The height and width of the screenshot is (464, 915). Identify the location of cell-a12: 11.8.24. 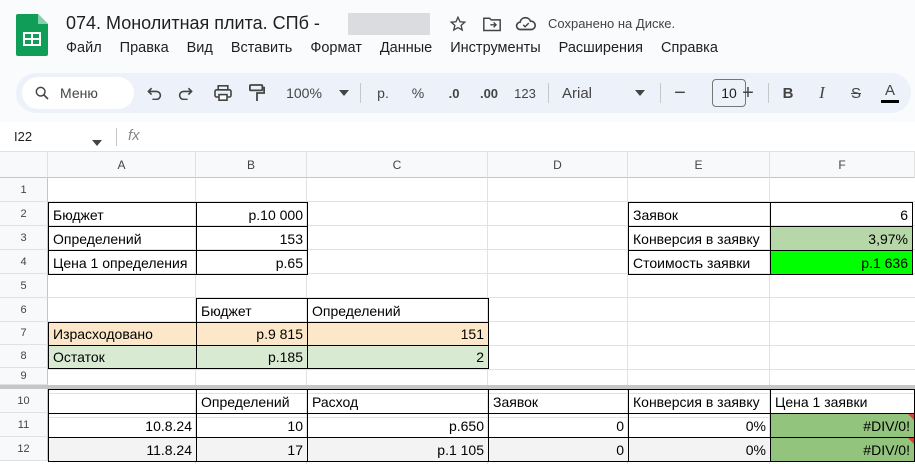
(122, 449).